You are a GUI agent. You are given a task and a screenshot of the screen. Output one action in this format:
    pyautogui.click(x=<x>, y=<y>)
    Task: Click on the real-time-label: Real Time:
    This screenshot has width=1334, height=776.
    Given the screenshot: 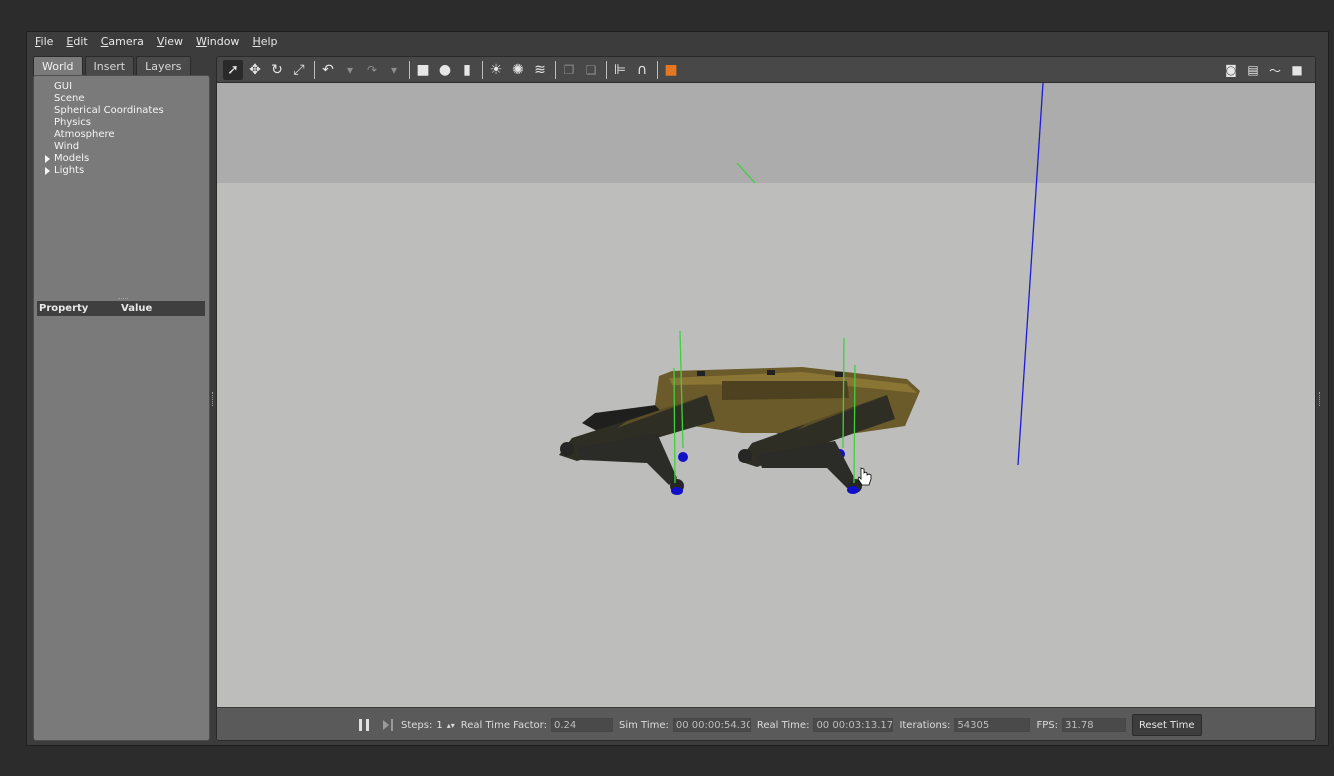 What is the action you would take?
    pyautogui.click(x=783, y=725)
    